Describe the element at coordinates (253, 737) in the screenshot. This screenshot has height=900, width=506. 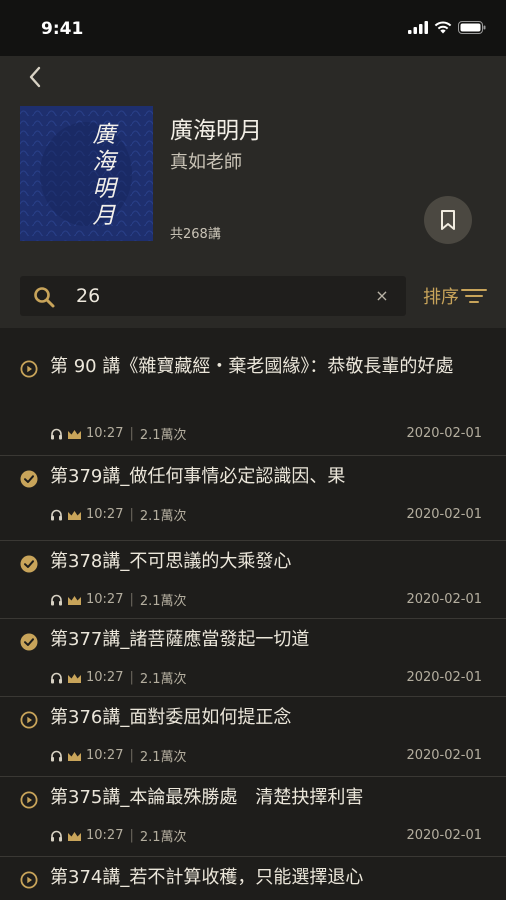
I see `episode-item: 第376講_面對委屈如何提正念 10:27 | 2.1萬次 2020-02-01` at that location.